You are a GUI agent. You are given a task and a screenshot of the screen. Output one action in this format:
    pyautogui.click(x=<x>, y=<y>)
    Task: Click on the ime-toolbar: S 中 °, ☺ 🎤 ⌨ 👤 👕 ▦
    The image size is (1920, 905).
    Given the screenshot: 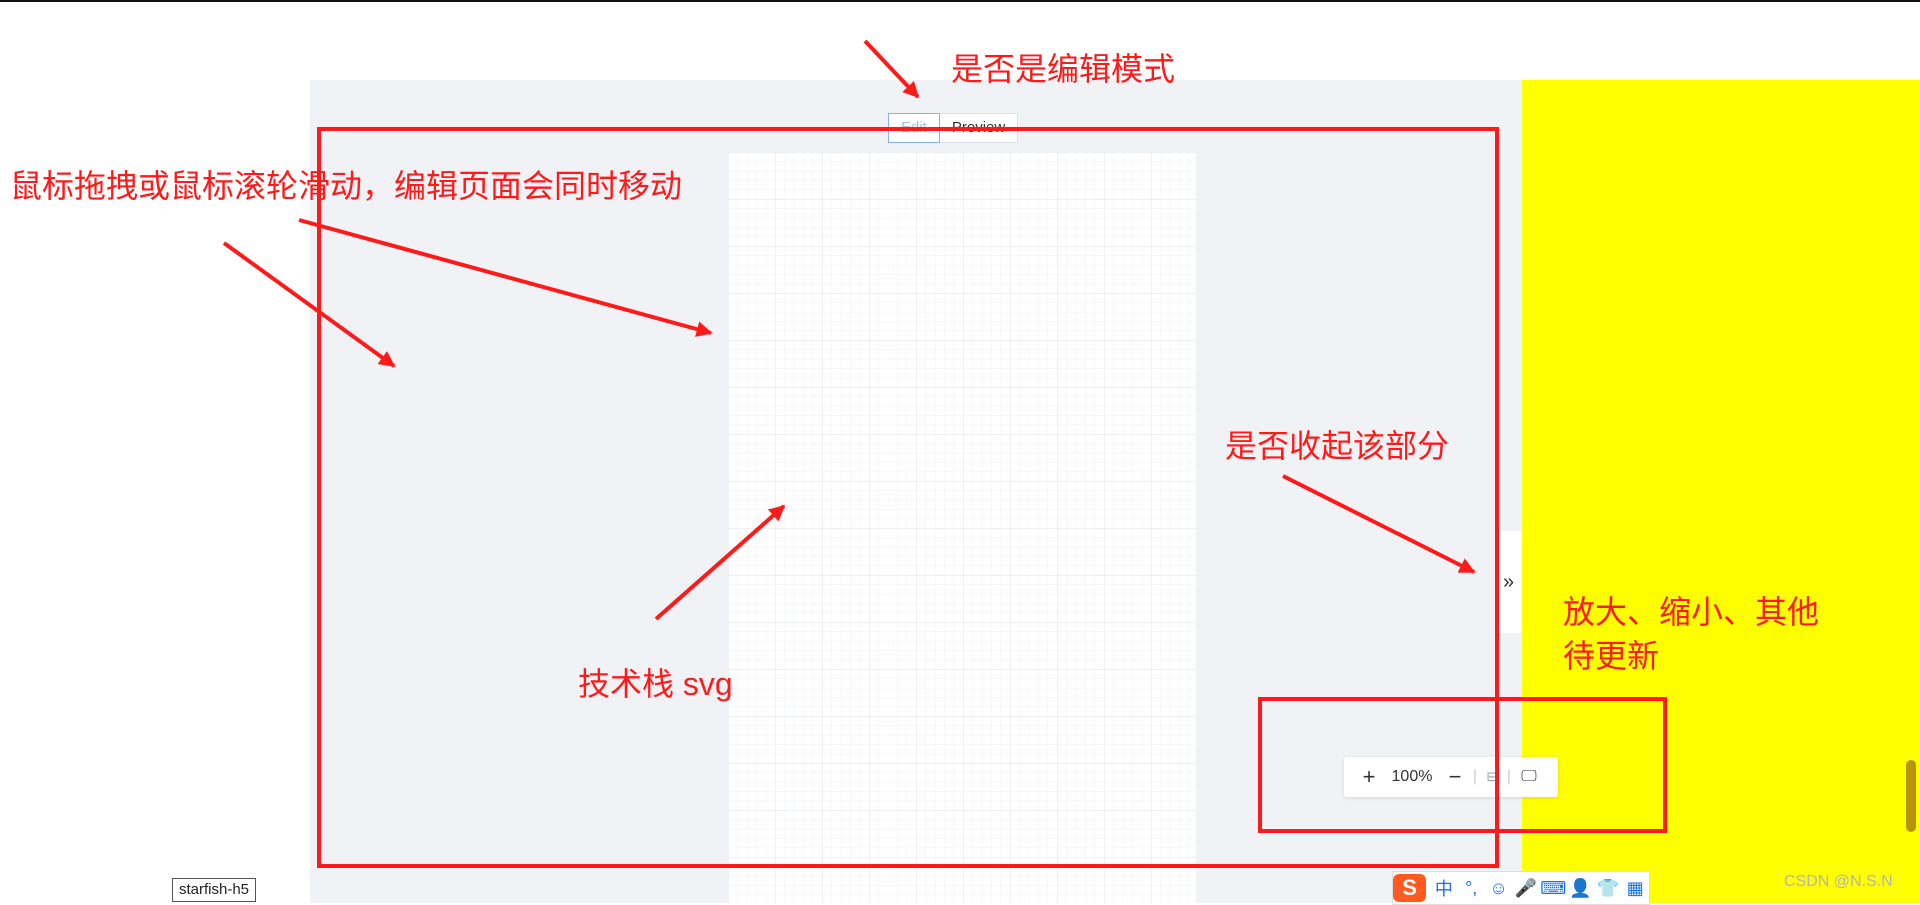 What is the action you would take?
    pyautogui.click(x=1521, y=888)
    